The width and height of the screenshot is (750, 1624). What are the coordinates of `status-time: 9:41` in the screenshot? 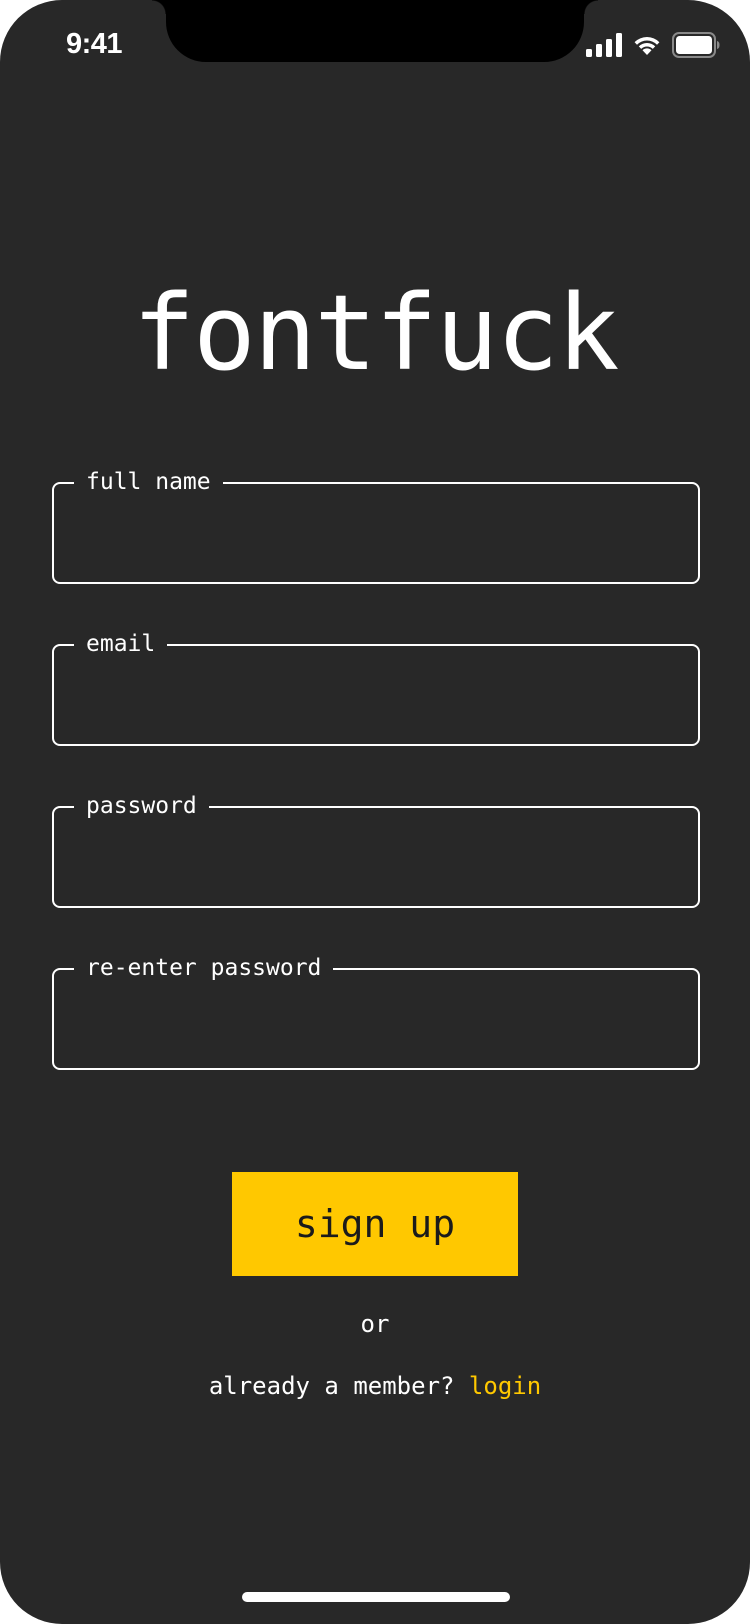 It's located at (94, 44).